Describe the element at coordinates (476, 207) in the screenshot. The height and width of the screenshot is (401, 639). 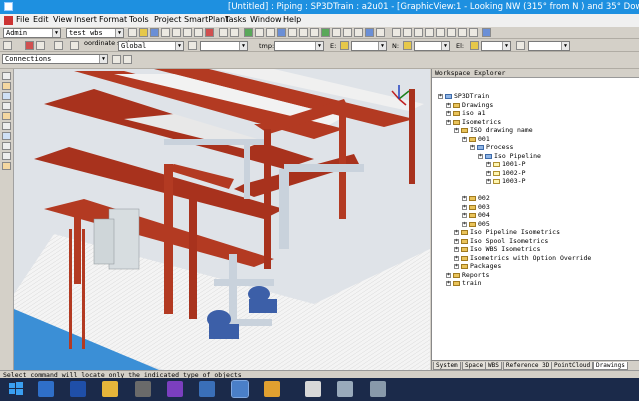
I see `tree-node: +003` at that location.